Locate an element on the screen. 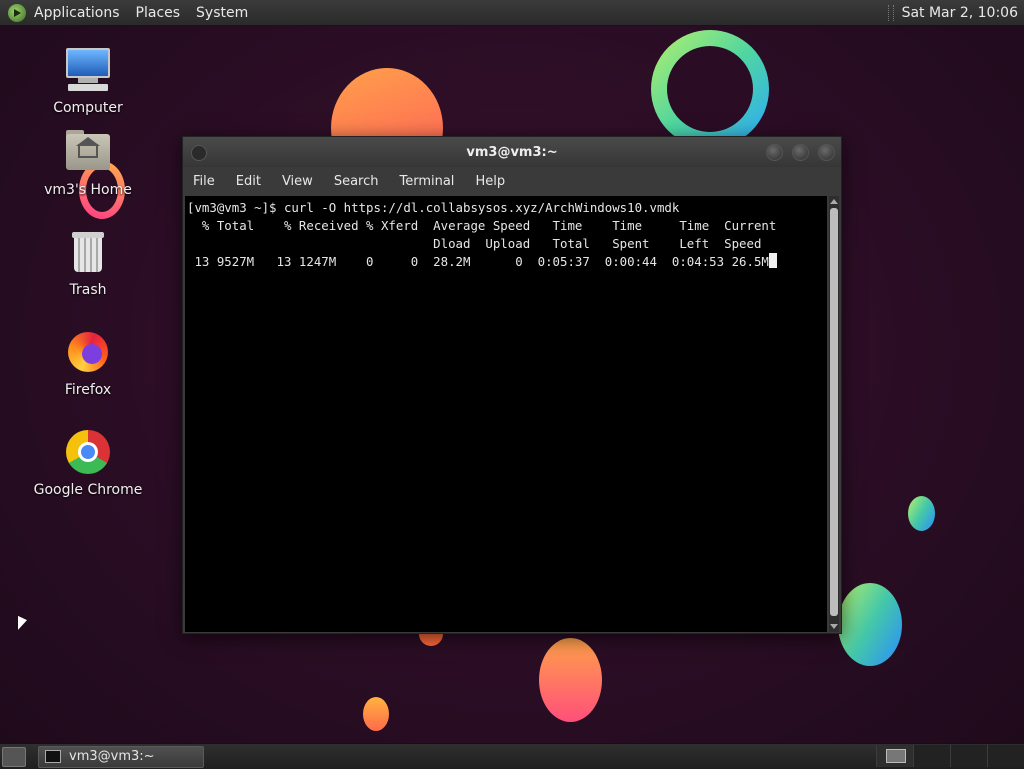  firefox-icon is located at coordinates (88, 352).